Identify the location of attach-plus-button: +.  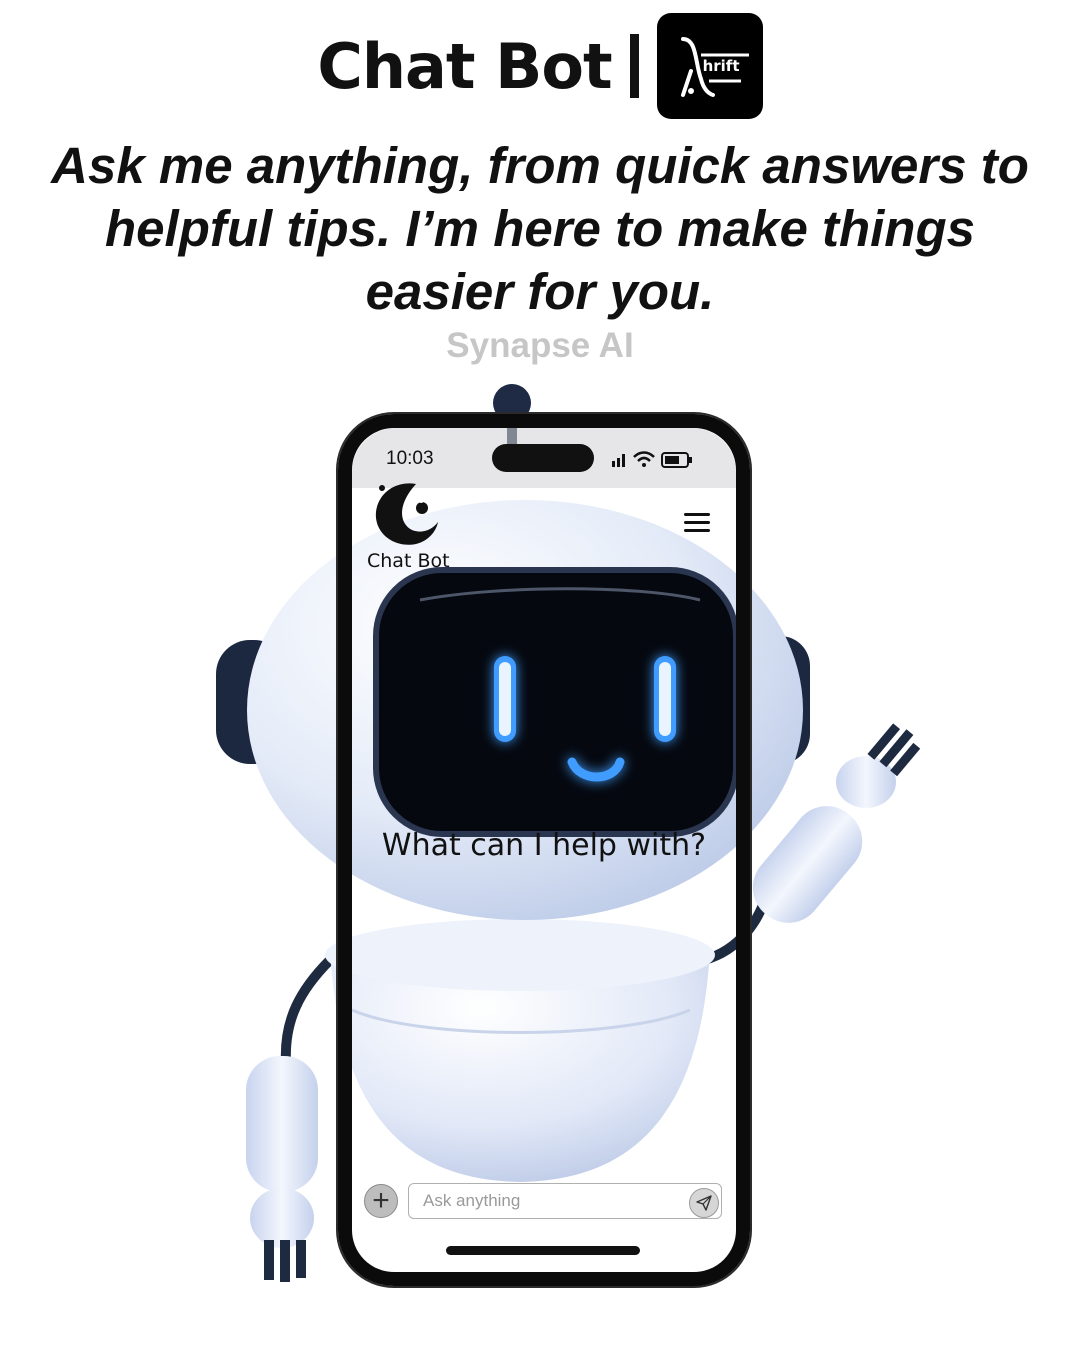
(381, 1201).